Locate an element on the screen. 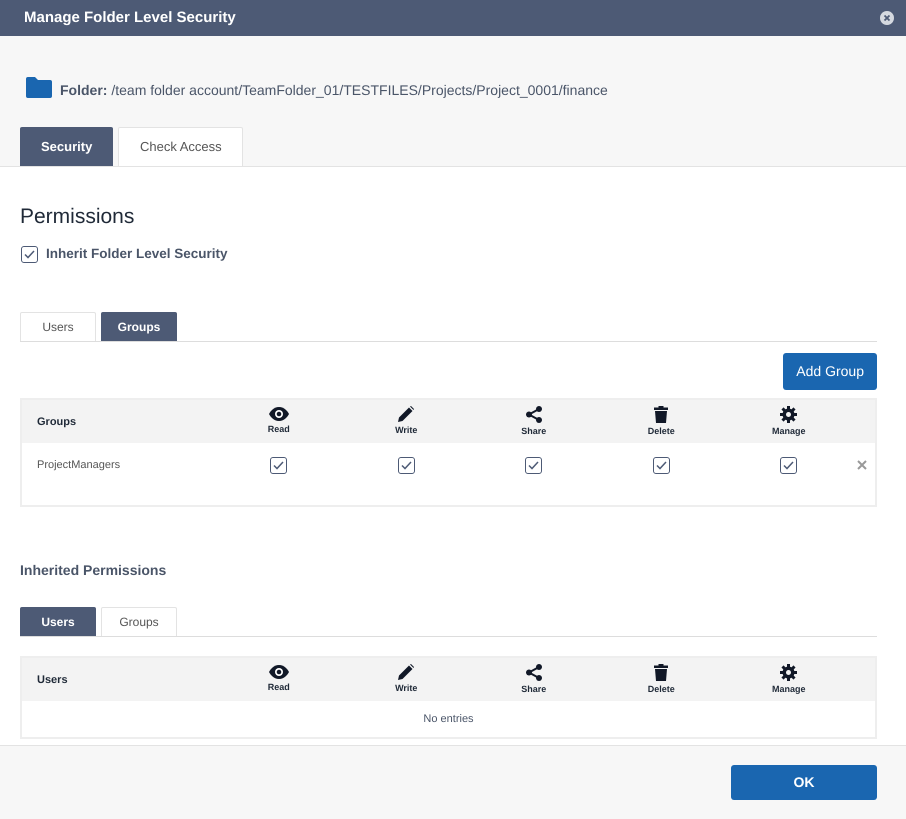 This screenshot has width=906, height=819. column-header: Groups is located at coordinates (57, 422).